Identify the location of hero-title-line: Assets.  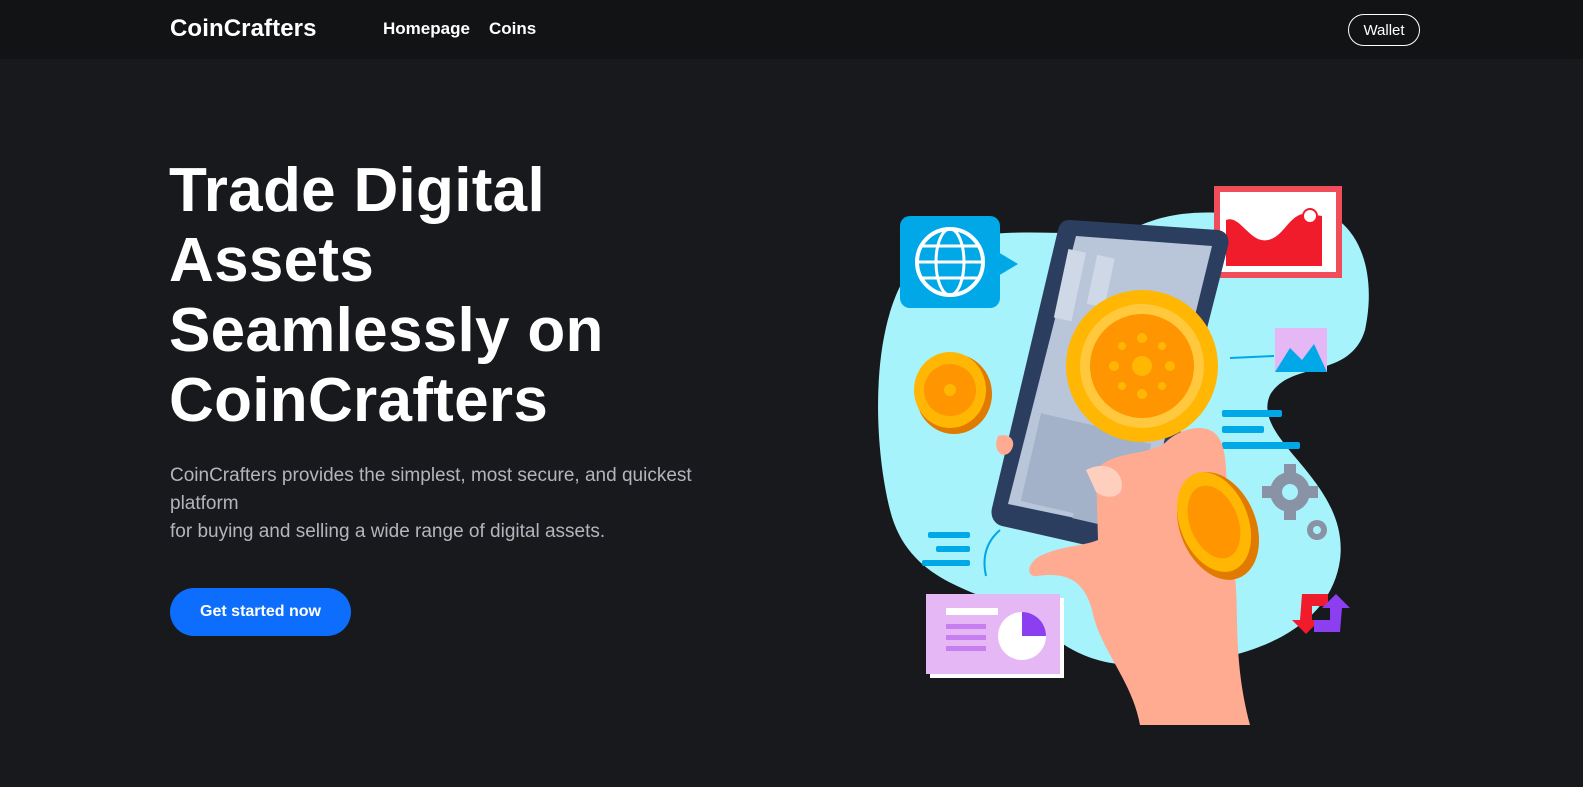
(272, 260).